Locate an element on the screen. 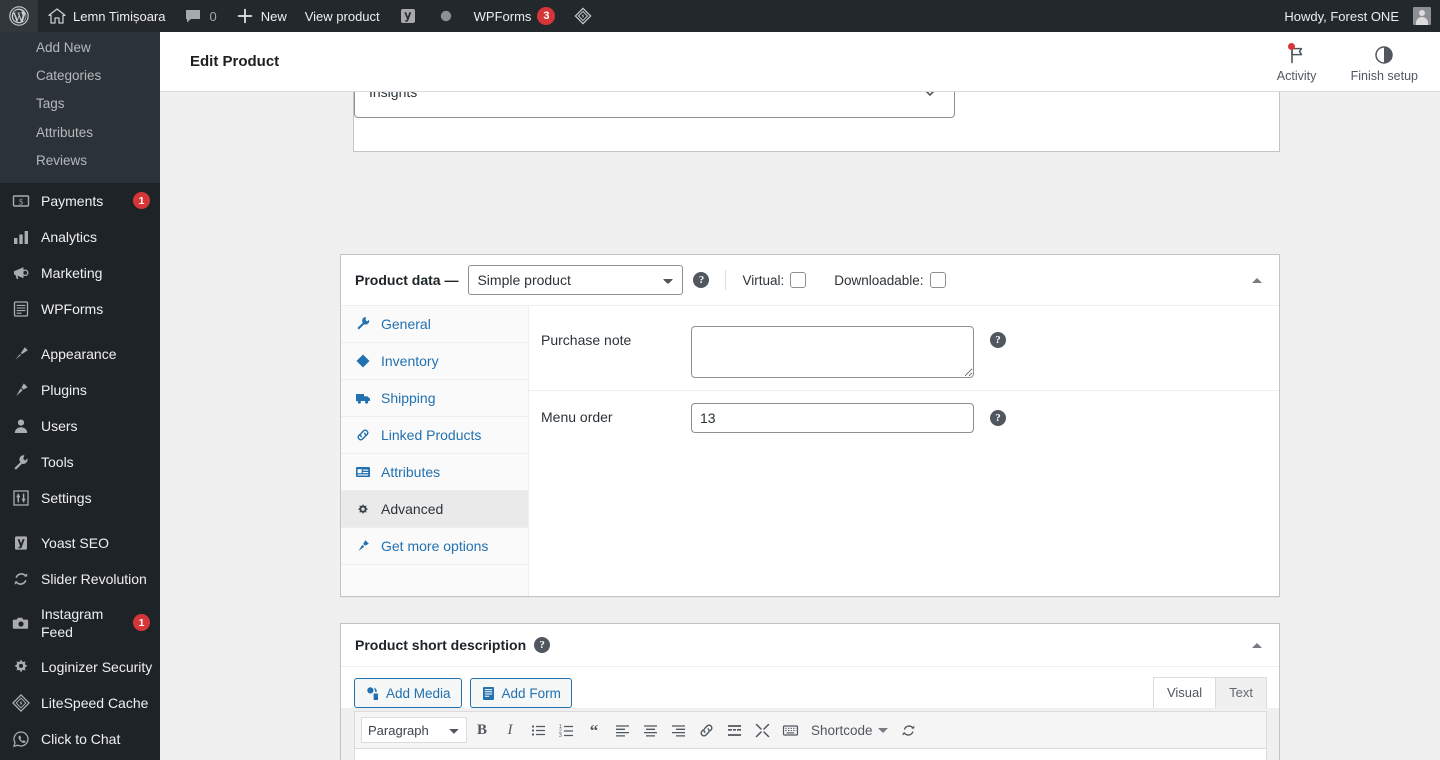 The width and height of the screenshot is (1440, 760). activity-button: Activity is located at coordinates (1297, 63).